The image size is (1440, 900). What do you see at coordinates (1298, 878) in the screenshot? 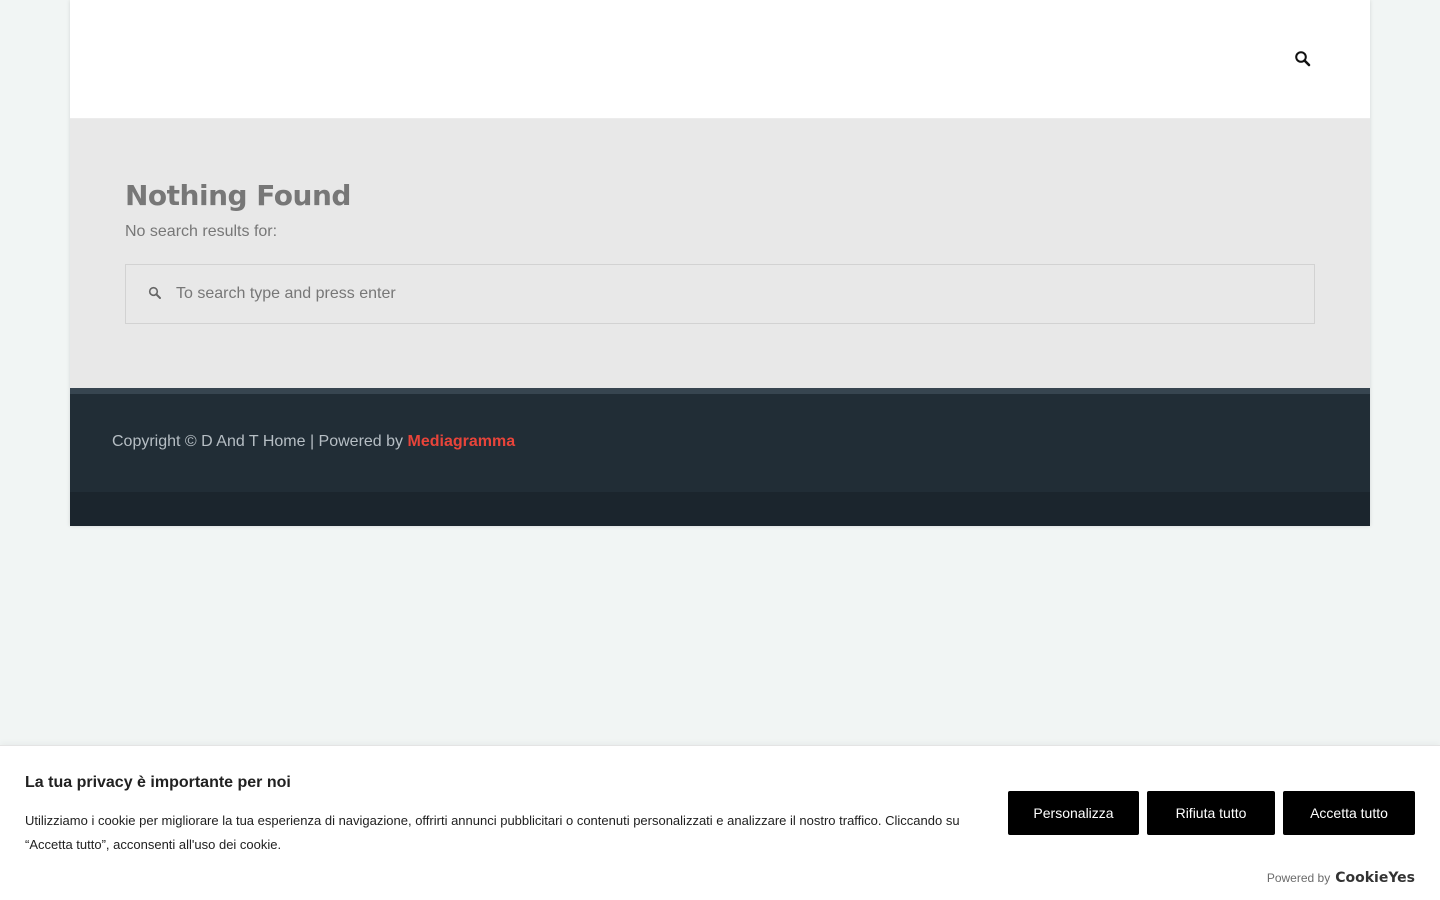
I see `powered-by-label: Powered by` at bounding box center [1298, 878].